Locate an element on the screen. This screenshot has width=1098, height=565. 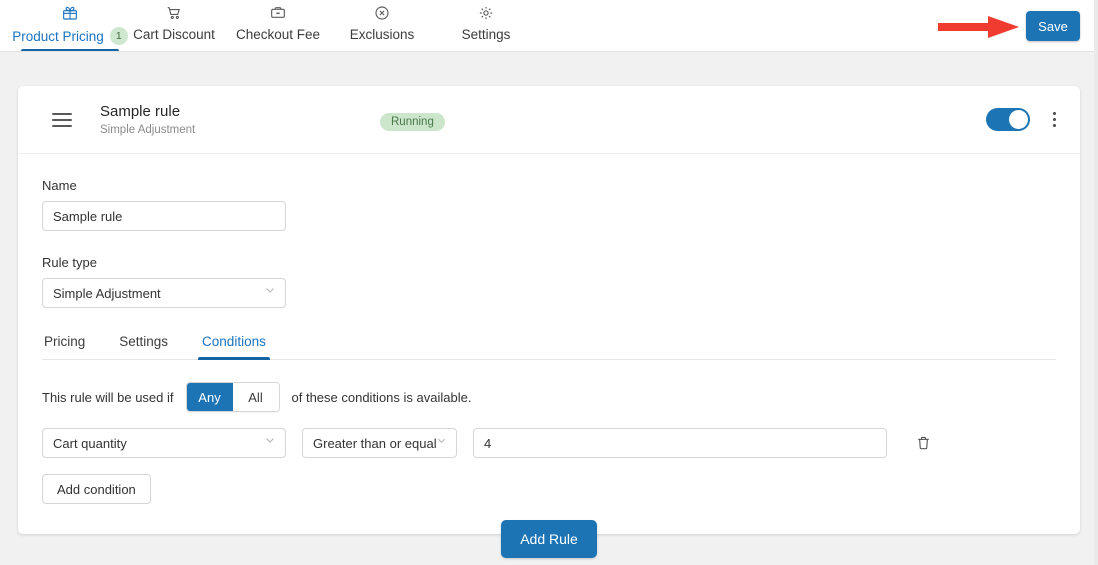
tab-product-pricing-label: Product Pricing 1 is located at coordinates (70, 36).